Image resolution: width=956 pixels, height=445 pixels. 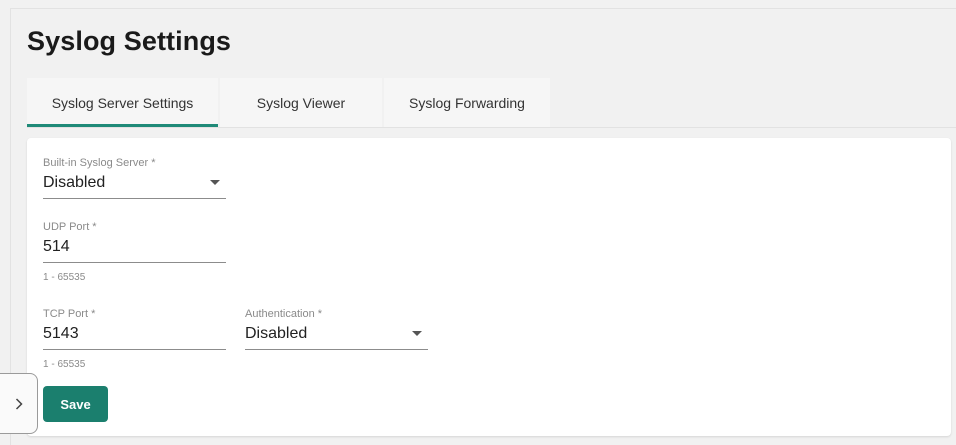 I want to click on field-label: Built-in Syslog Server *, so click(x=99, y=163).